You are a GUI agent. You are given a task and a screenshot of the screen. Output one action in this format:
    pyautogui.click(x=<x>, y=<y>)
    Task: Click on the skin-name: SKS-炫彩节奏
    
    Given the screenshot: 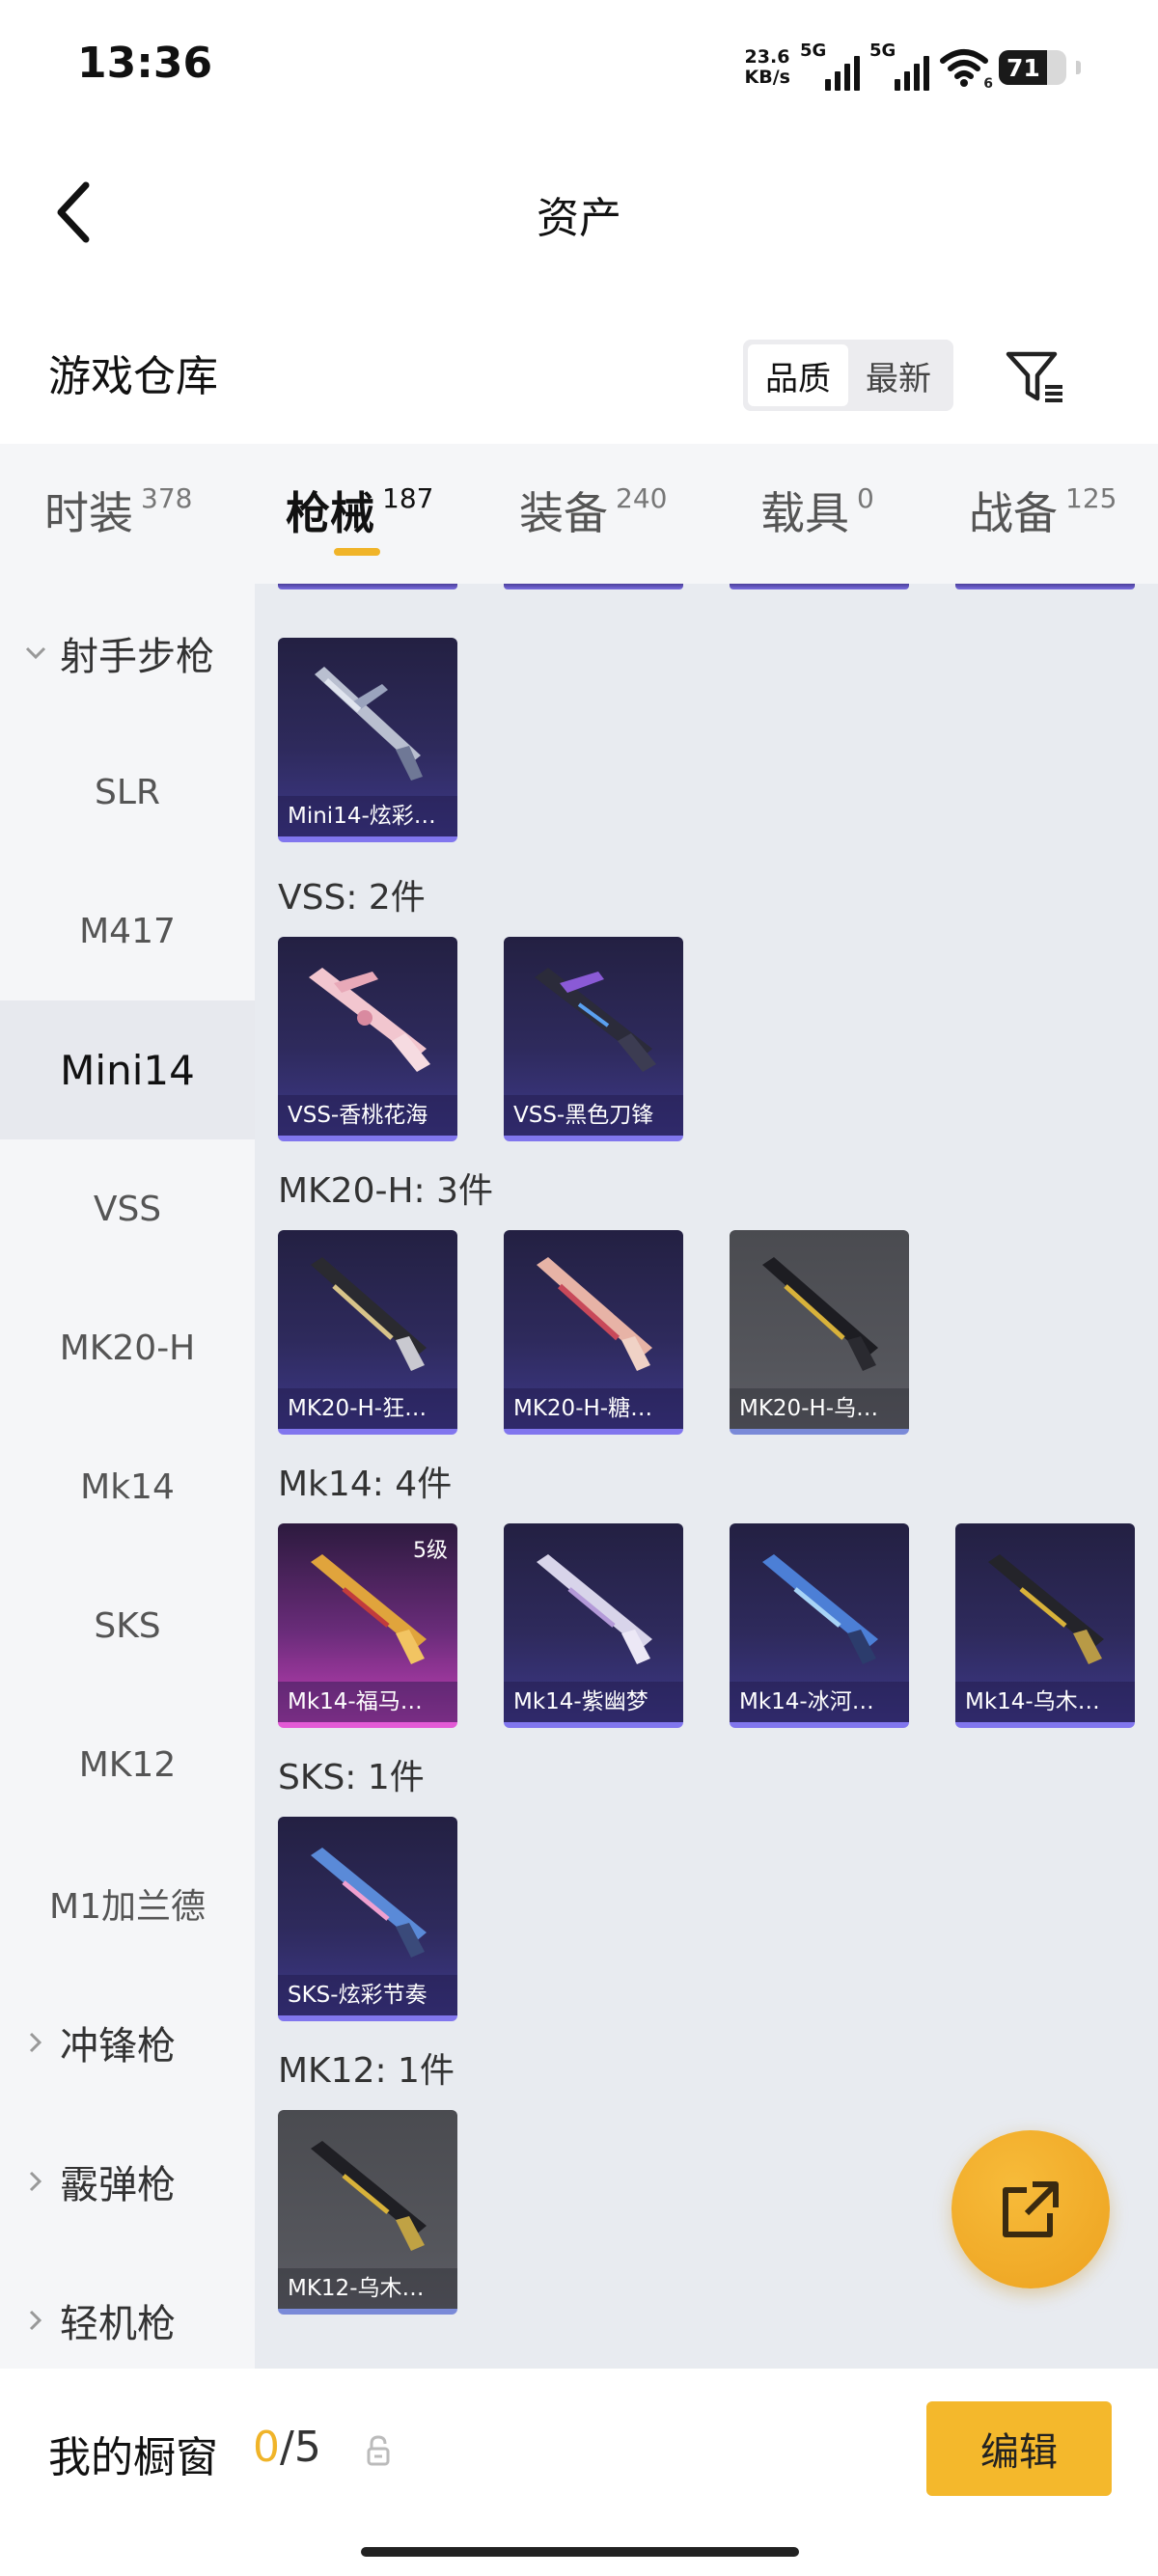 What is the action you would take?
    pyautogui.click(x=367, y=1995)
    